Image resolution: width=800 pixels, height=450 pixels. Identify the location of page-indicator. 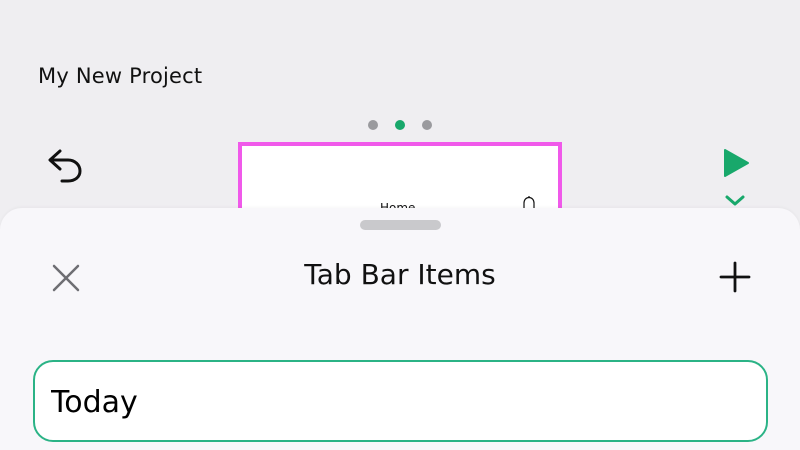
(400, 125).